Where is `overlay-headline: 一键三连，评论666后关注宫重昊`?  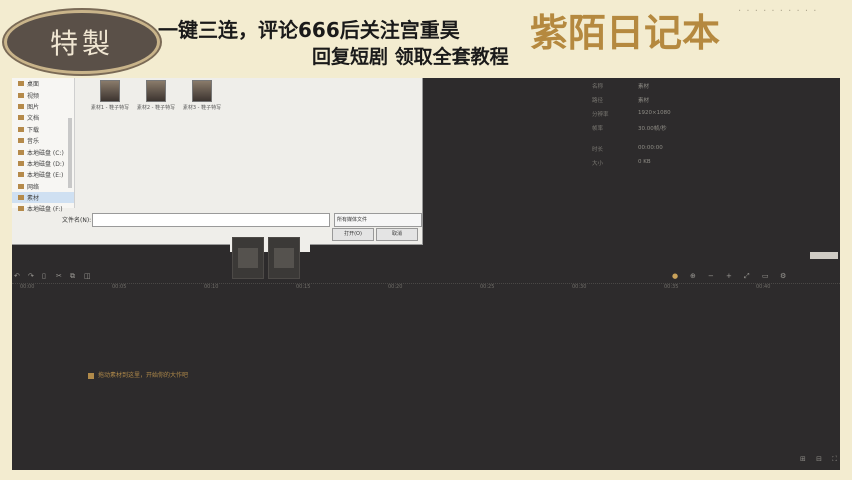 overlay-headline: 一键三连，评论666后关注宫重昊 is located at coordinates (309, 30).